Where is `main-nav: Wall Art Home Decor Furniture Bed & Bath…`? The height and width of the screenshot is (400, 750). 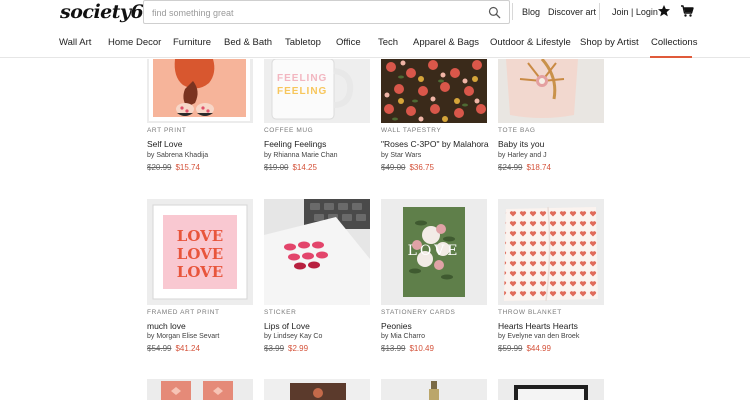 main-nav: Wall Art Home Decor Furniture Bed & Bath… is located at coordinates (375, 42).